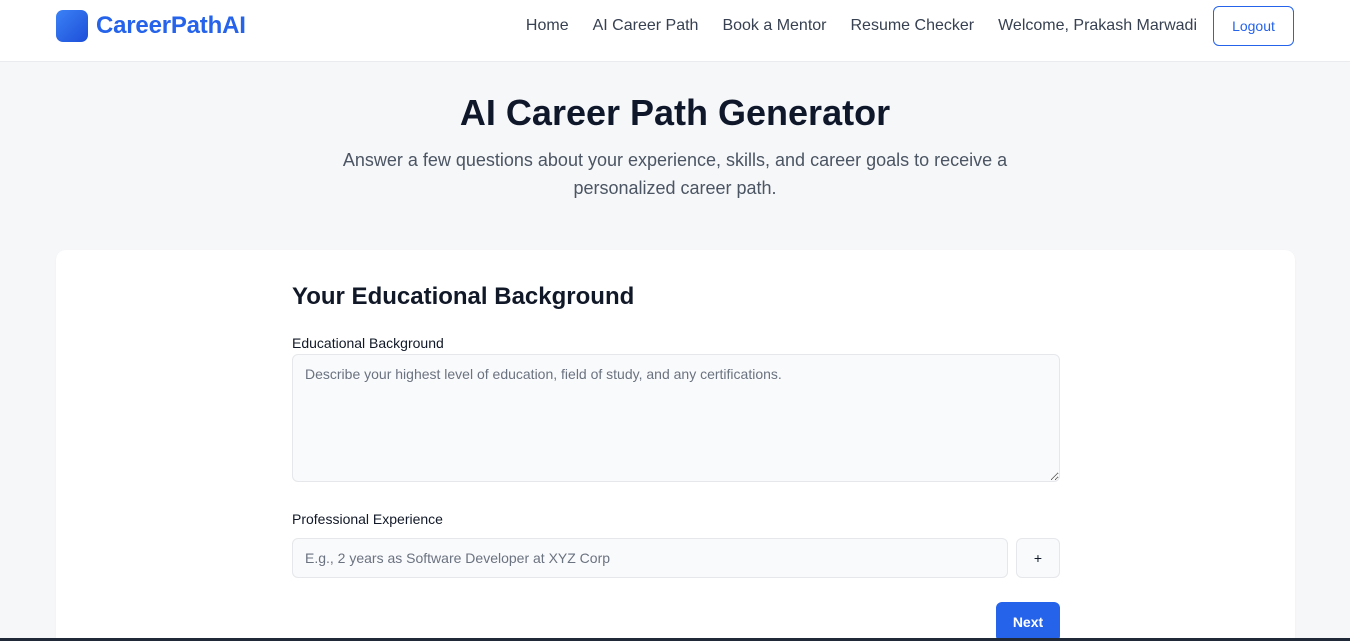  Describe the element at coordinates (1028, 621) in the screenshot. I see `next-button: Next` at that location.